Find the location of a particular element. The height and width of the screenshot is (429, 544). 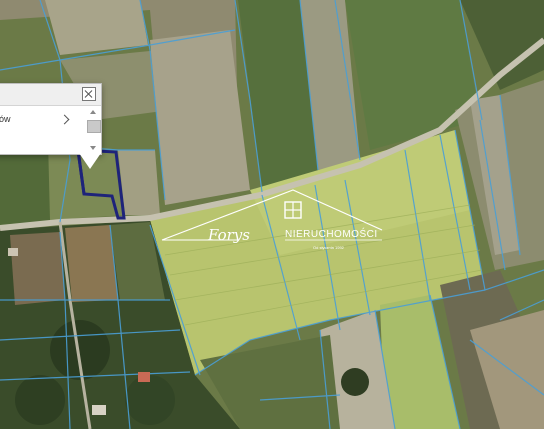

popup-body: ów is located at coordinates (50, 130).